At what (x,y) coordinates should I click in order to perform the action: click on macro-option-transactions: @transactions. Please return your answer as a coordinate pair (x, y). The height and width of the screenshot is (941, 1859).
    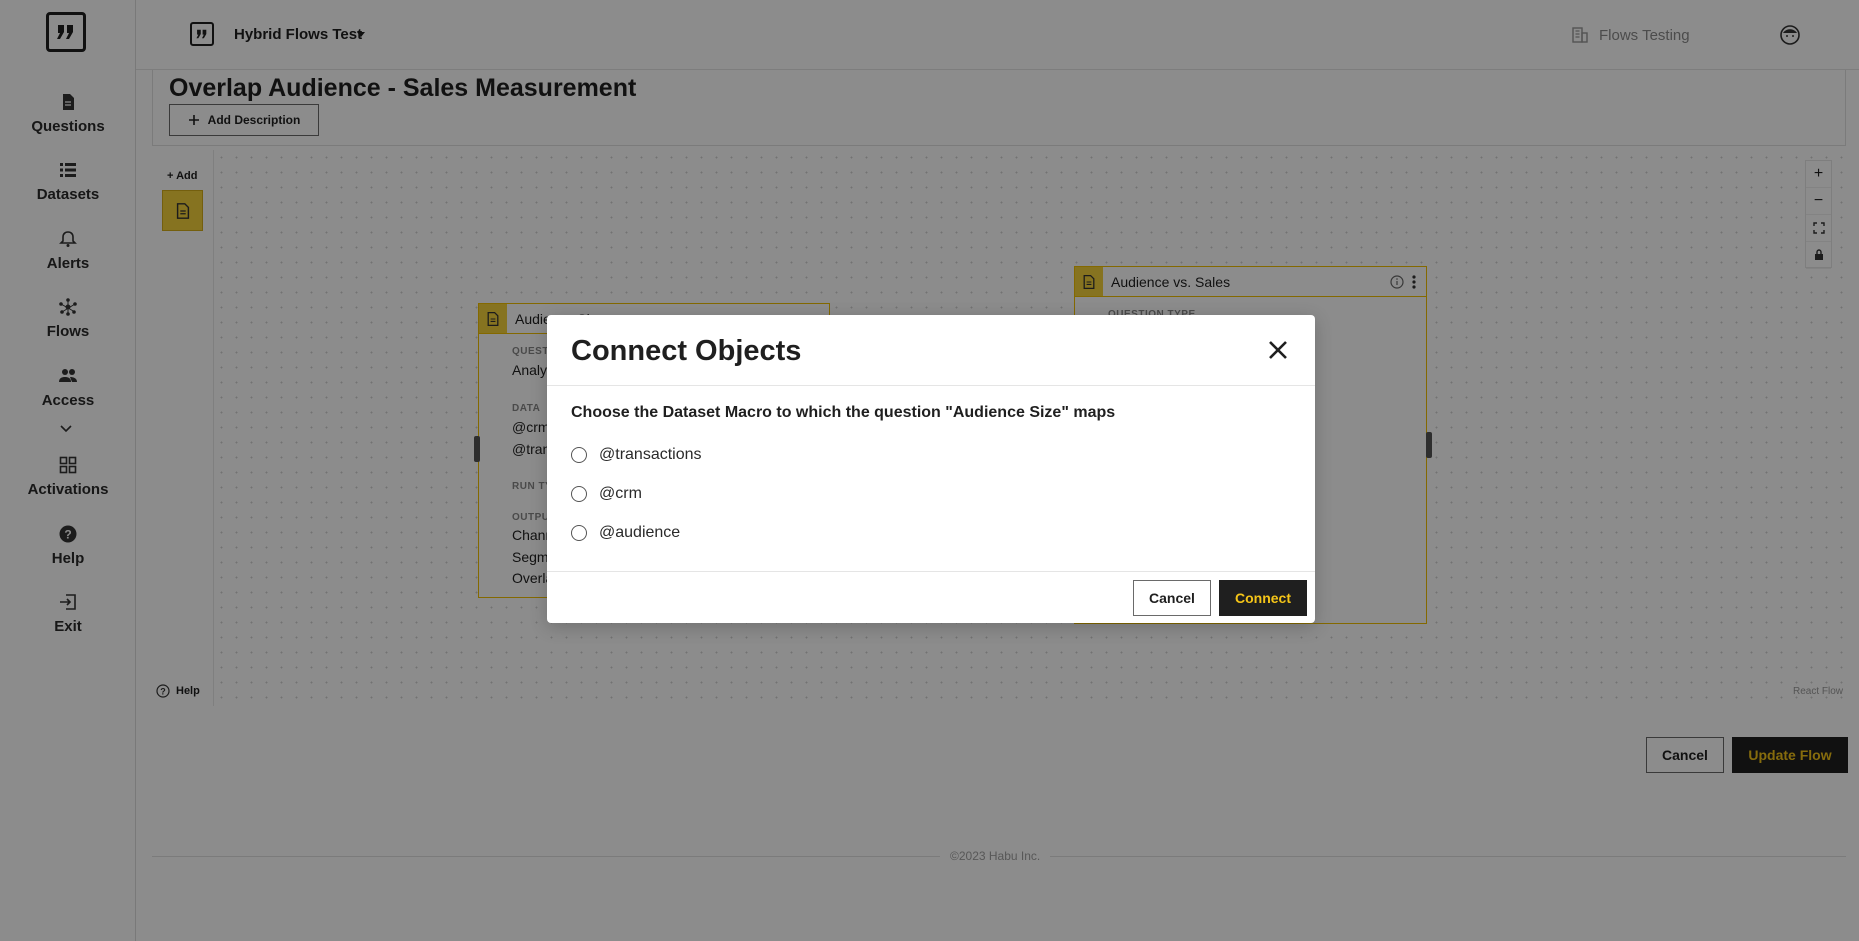
    Looking at the image, I should click on (636, 455).